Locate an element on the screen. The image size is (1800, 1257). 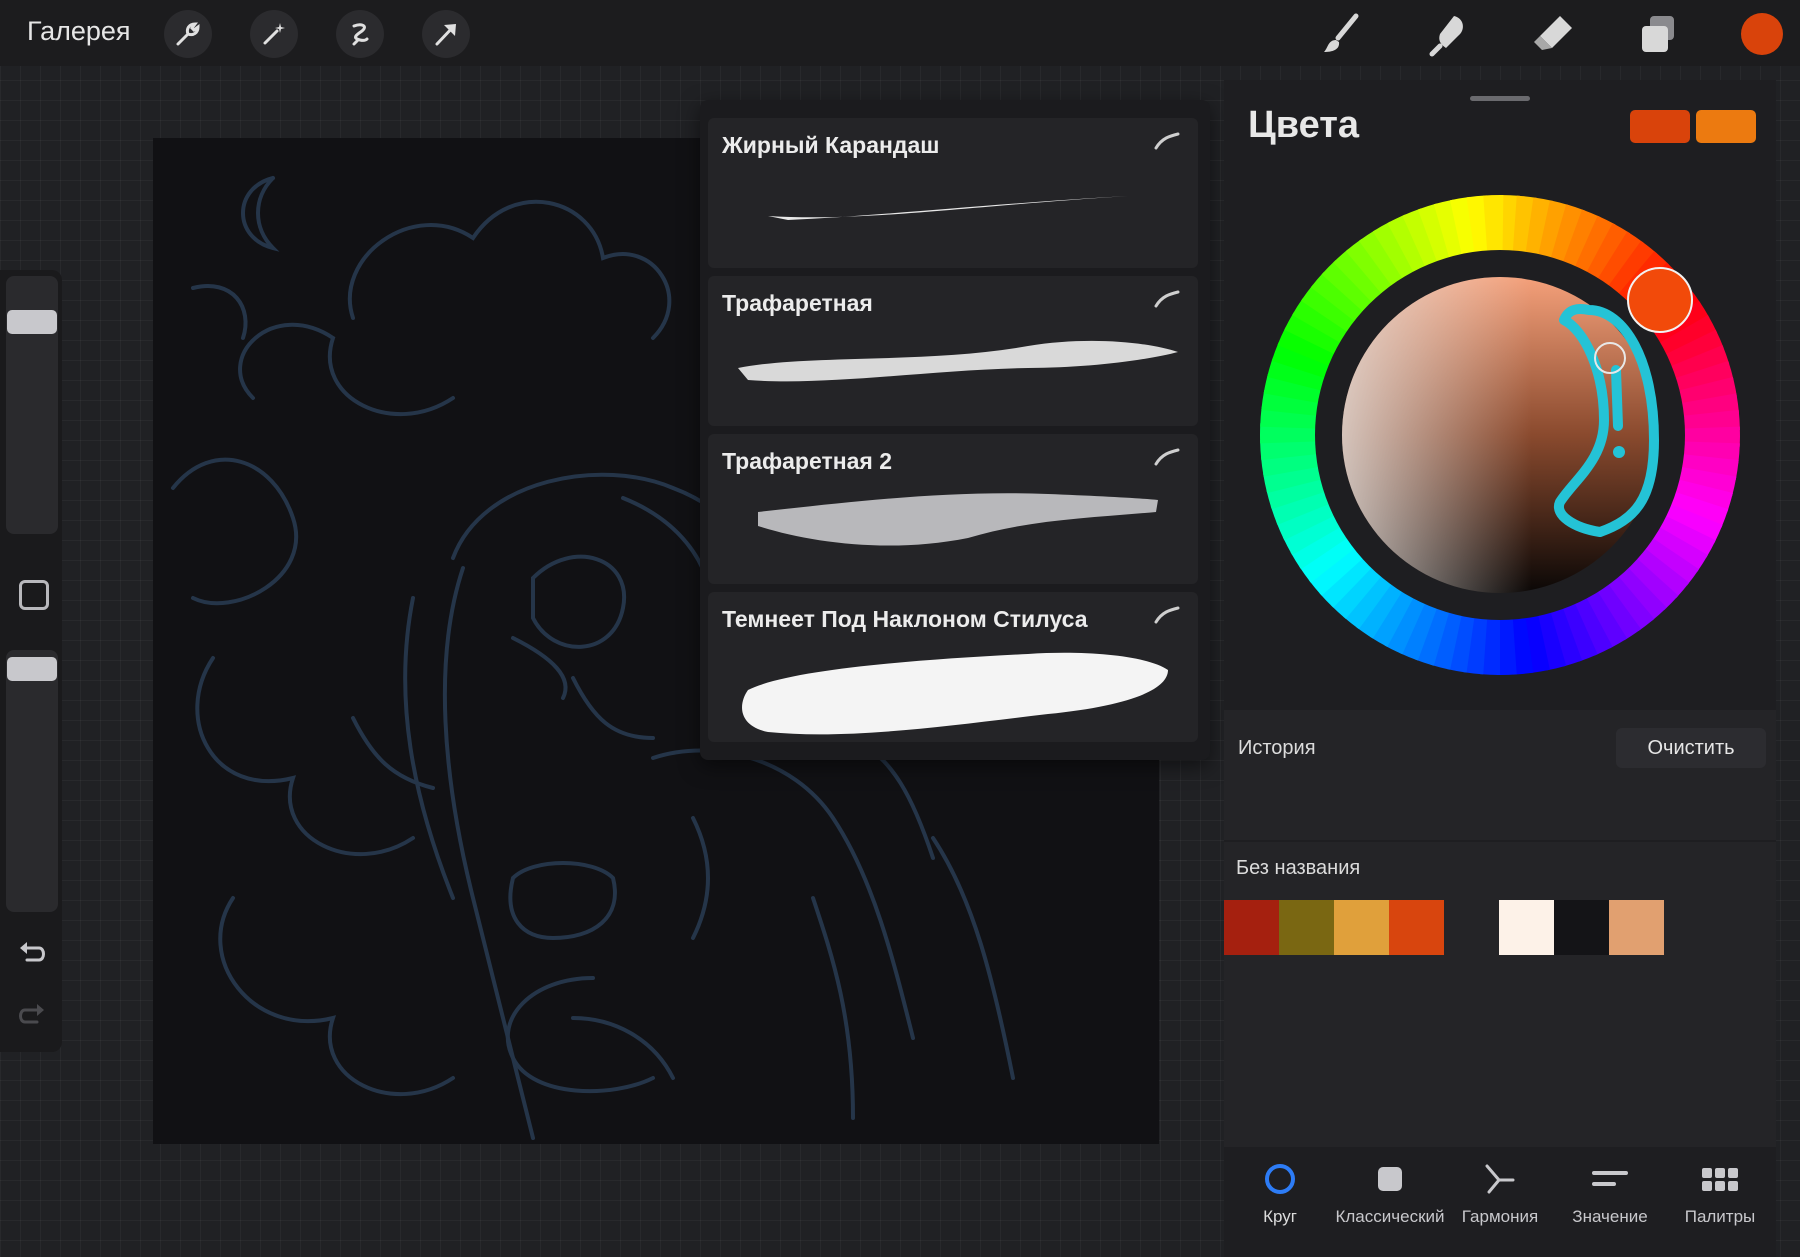
panel-grabber is located at coordinates (1500, 98).